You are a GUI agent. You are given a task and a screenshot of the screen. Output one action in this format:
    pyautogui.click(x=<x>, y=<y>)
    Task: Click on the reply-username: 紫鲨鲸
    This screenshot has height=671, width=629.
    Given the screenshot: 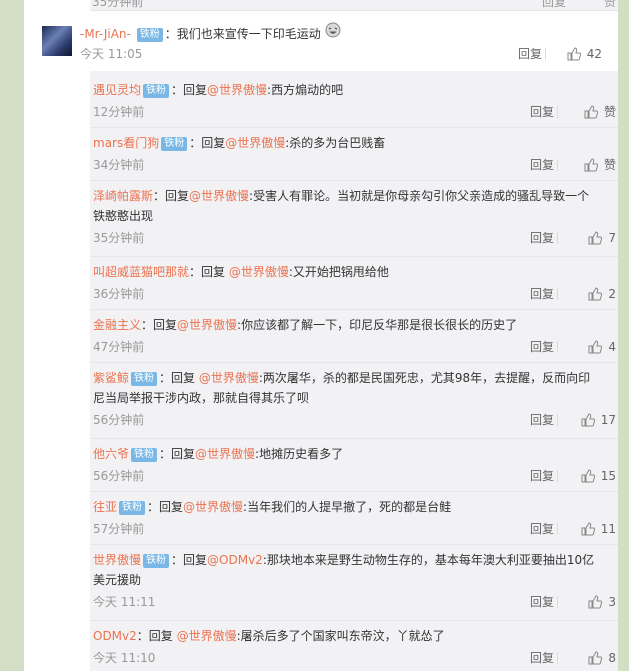 What is the action you would take?
    pyautogui.click(x=111, y=378)
    